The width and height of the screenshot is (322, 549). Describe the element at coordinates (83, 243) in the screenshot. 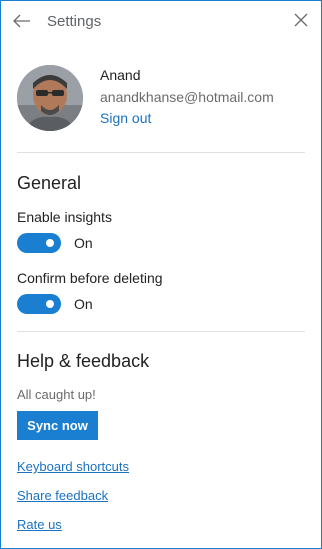

I see `enable-insights-state: On` at that location.